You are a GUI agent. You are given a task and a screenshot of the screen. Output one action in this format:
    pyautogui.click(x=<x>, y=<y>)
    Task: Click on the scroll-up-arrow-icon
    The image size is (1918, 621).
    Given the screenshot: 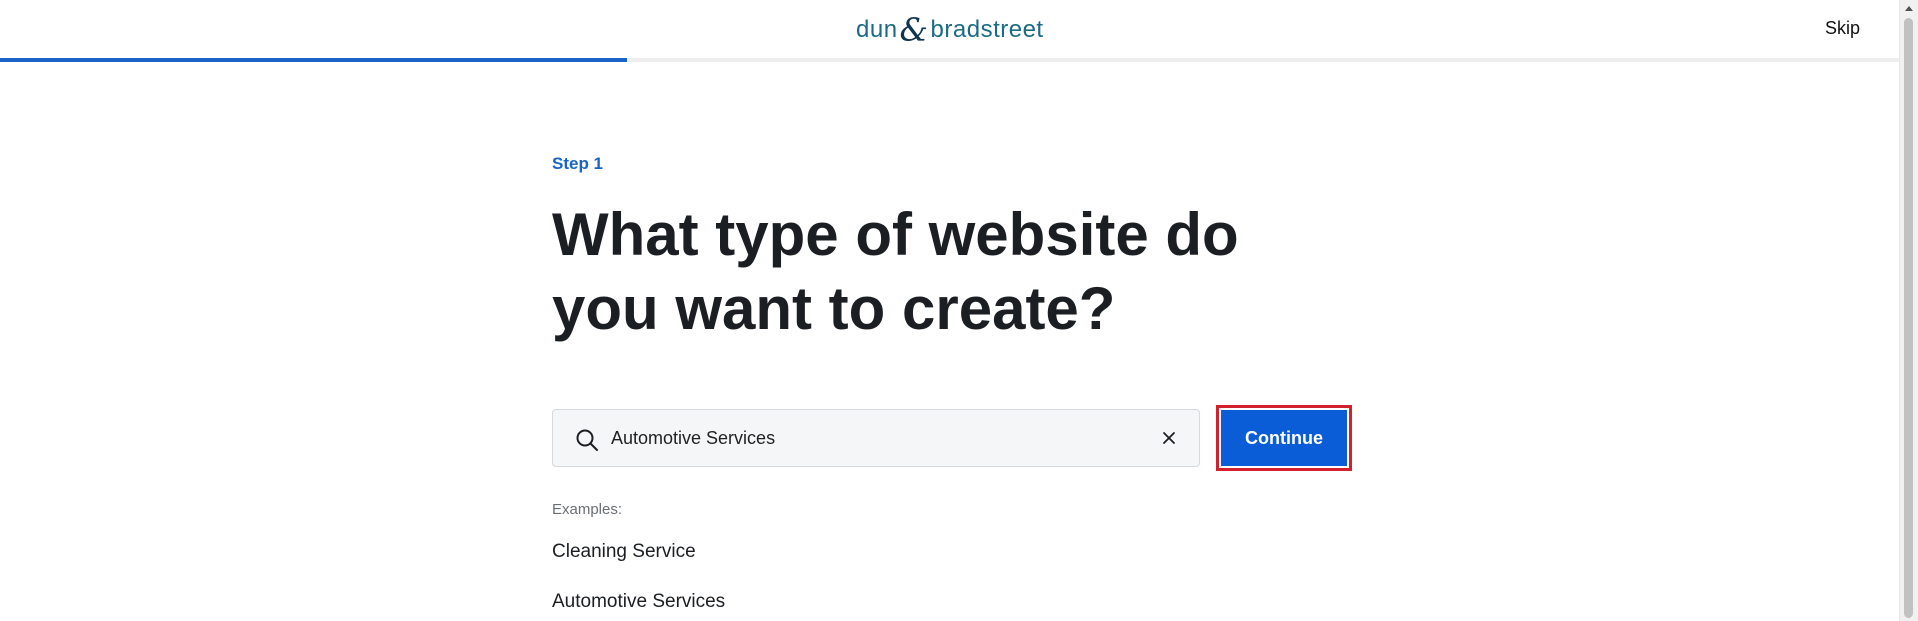 What is the action you would take?
    pyautogui.click(x=1909, y=8)
    